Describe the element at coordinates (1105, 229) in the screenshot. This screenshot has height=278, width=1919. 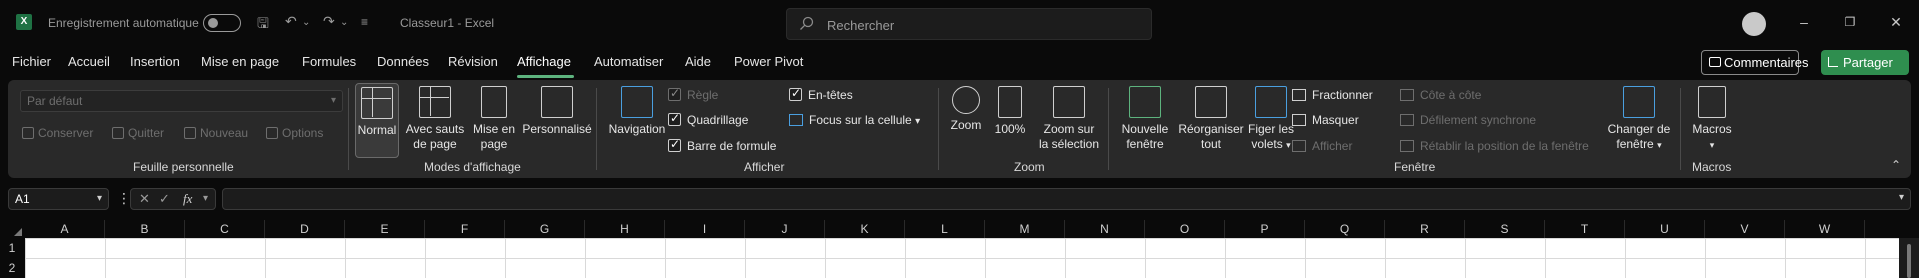
I see `column-header: N` at that location.